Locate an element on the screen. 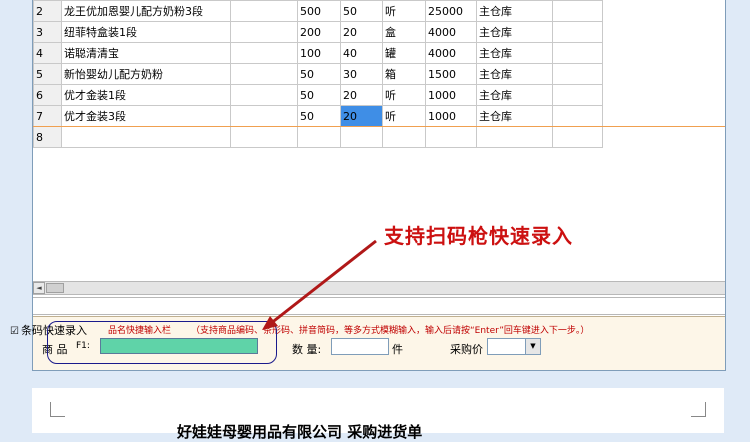  crop-mark-left is located at coordinates (57, 409).